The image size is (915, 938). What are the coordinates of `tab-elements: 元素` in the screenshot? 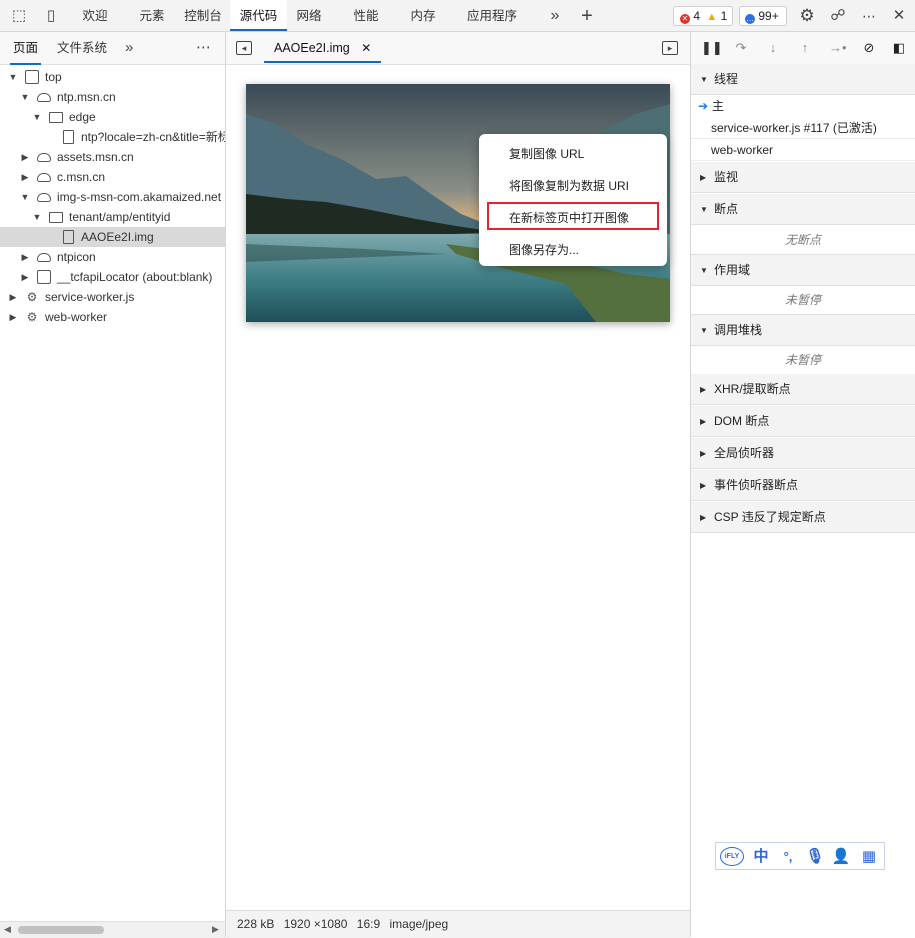 It's located at (152, 15).